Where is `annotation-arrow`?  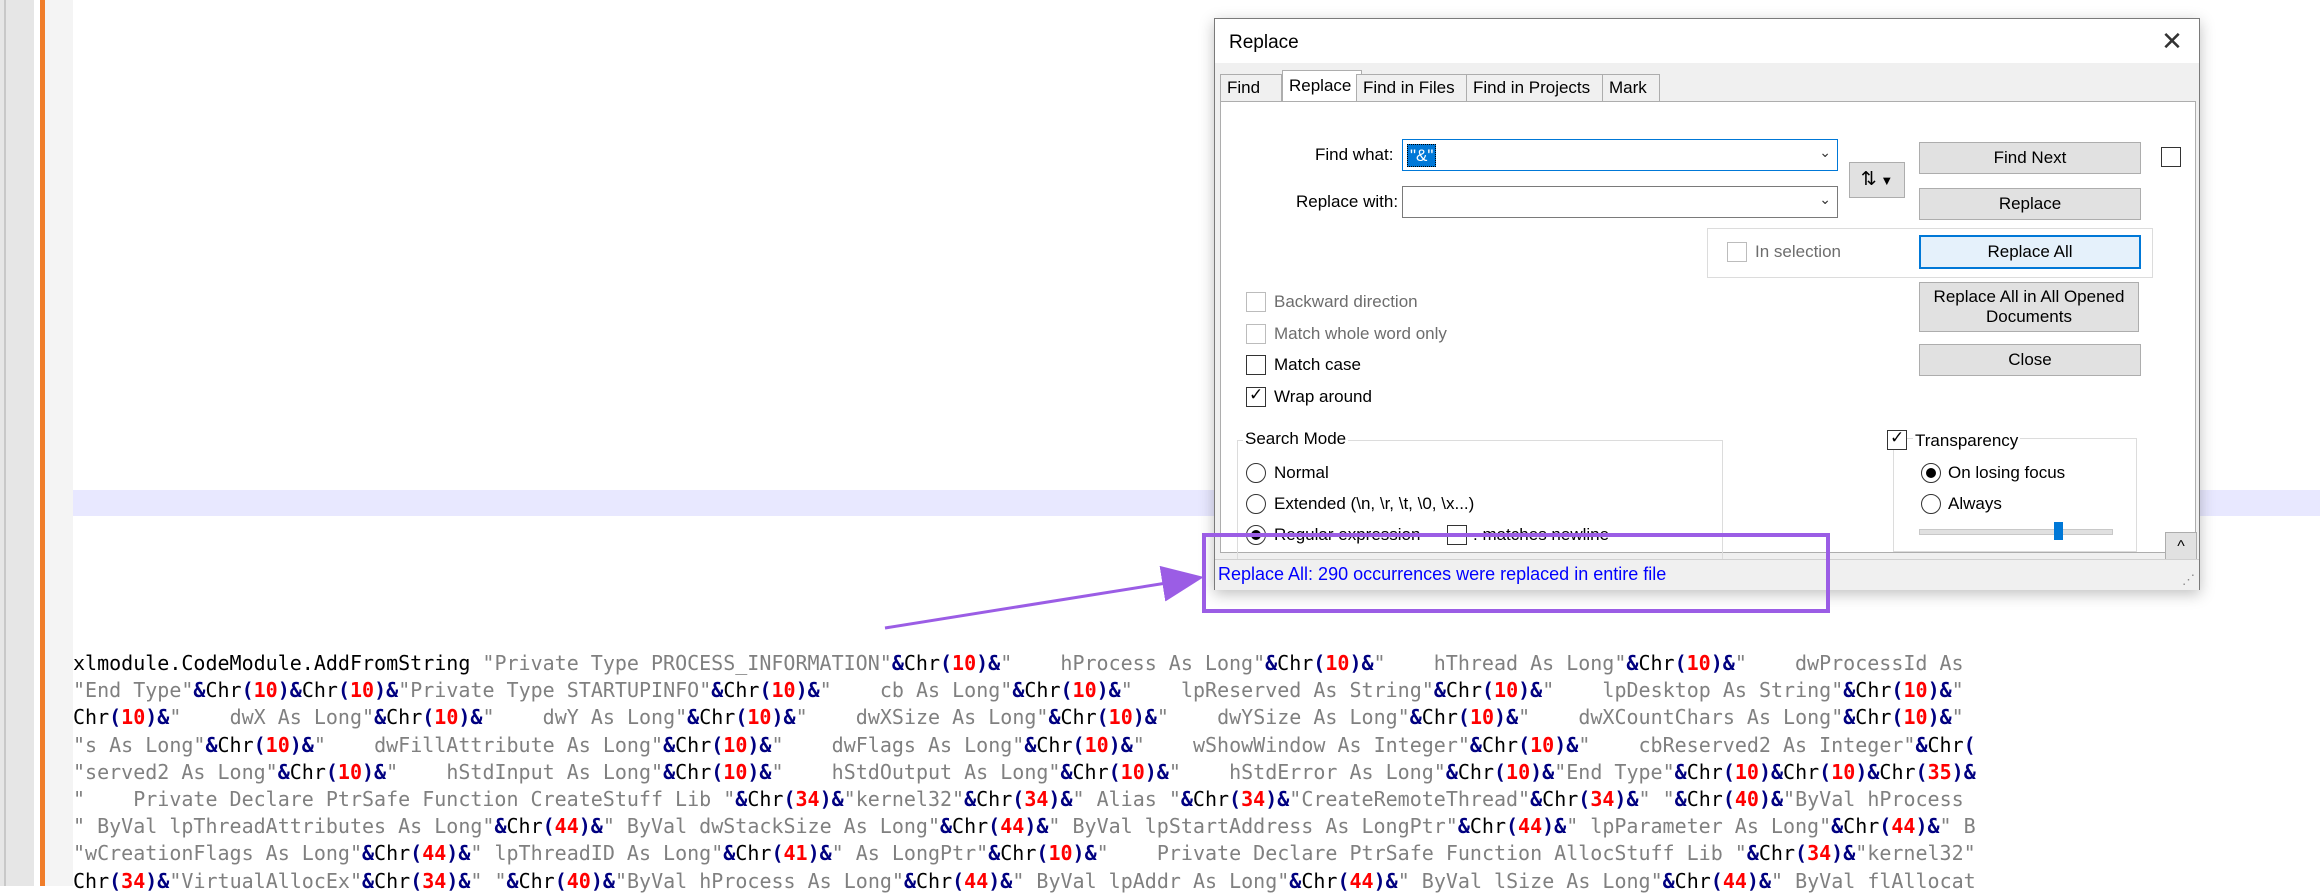
annotation-arrow is located at coordinates (1044, 597).